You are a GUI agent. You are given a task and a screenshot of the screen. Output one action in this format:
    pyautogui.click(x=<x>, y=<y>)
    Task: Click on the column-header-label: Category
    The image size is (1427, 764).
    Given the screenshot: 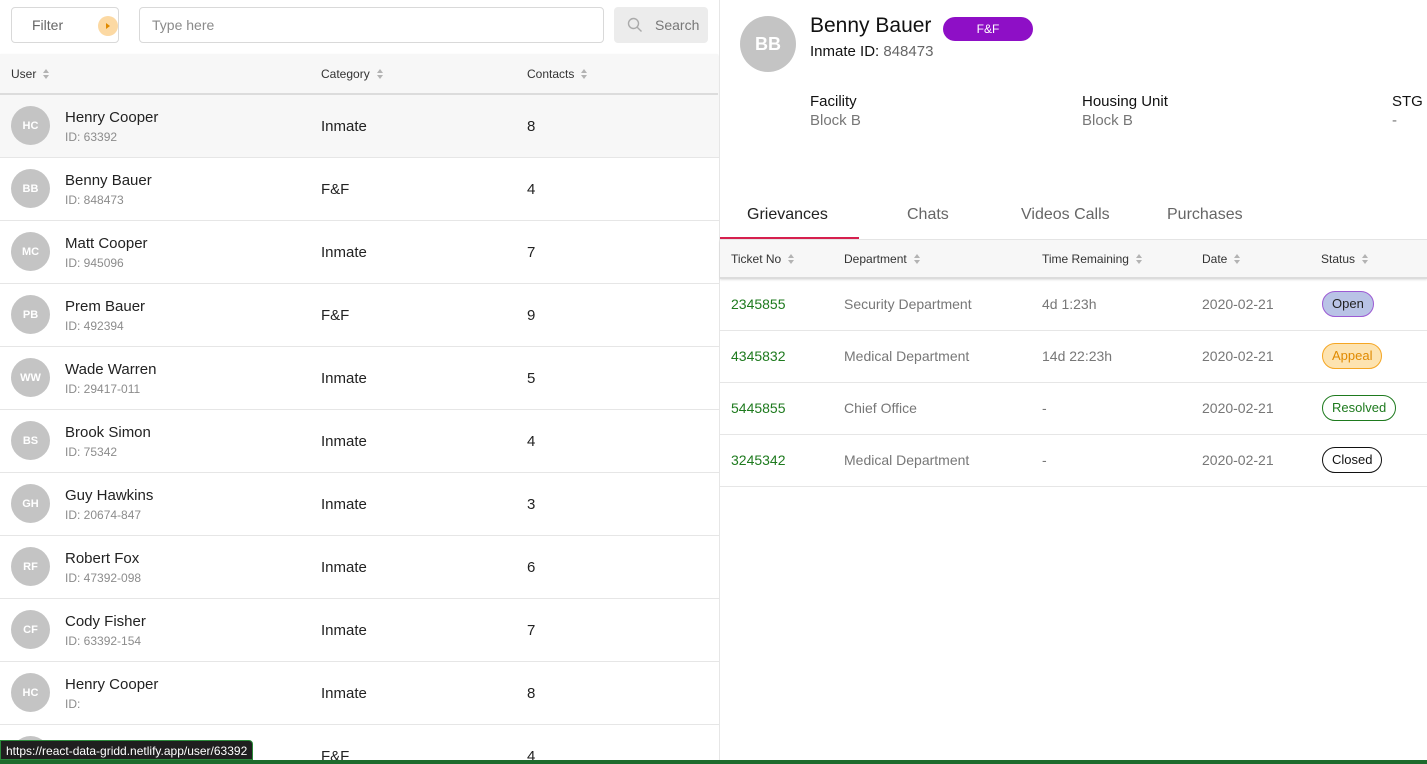 What is the action you would take?
    pyautogui.click(x=345, y=74)
    